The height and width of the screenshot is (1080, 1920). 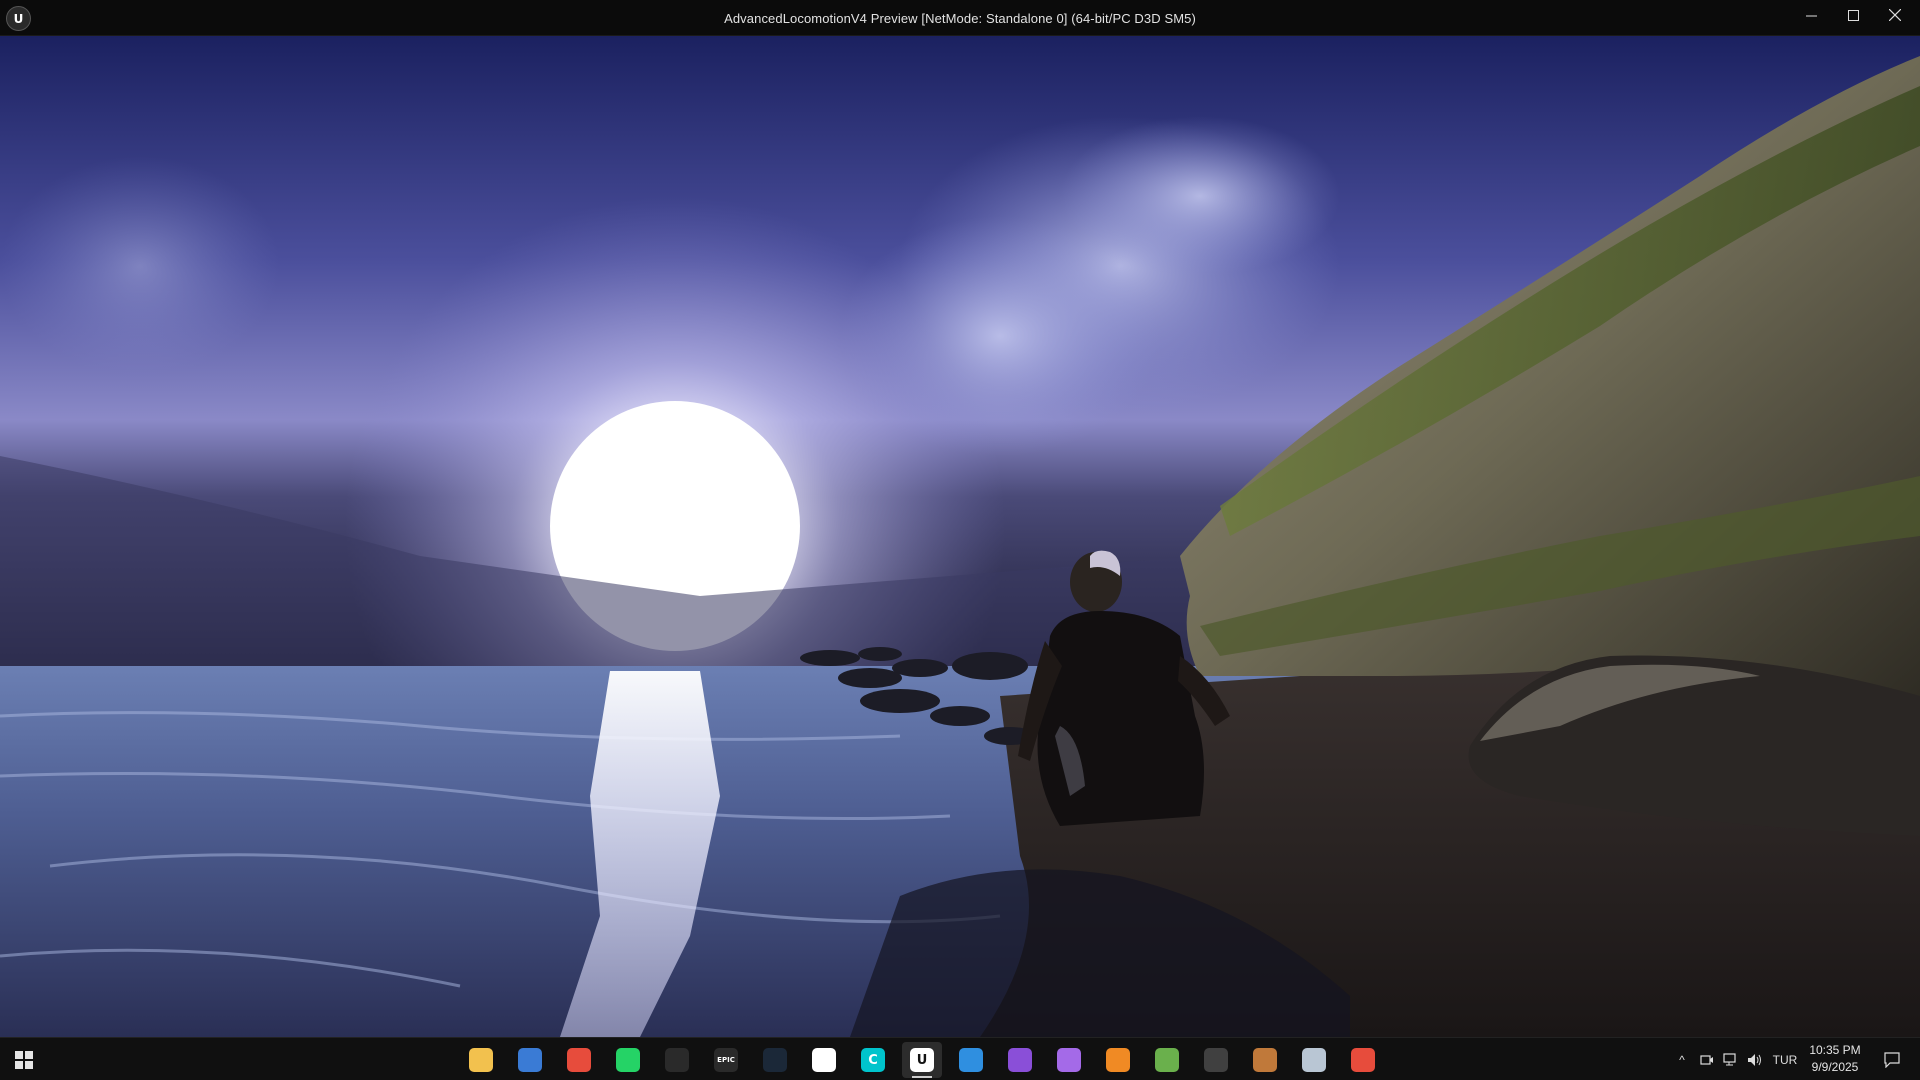 I want to click on taskbar-app-blender, so click(x=1118, y=1060).